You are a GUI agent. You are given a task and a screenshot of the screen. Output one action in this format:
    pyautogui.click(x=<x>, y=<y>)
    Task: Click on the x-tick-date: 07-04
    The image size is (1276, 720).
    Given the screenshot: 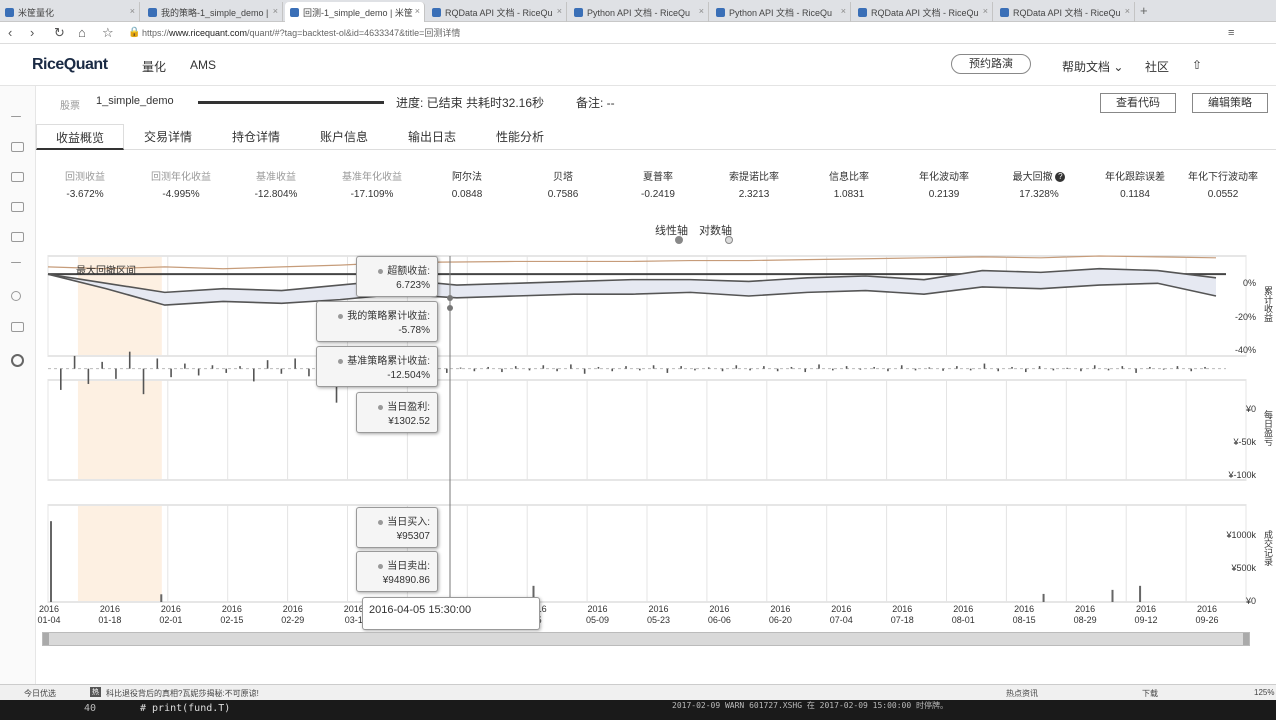 What is the action you would take?
    pyautogui.click(x=841, y=620)
    